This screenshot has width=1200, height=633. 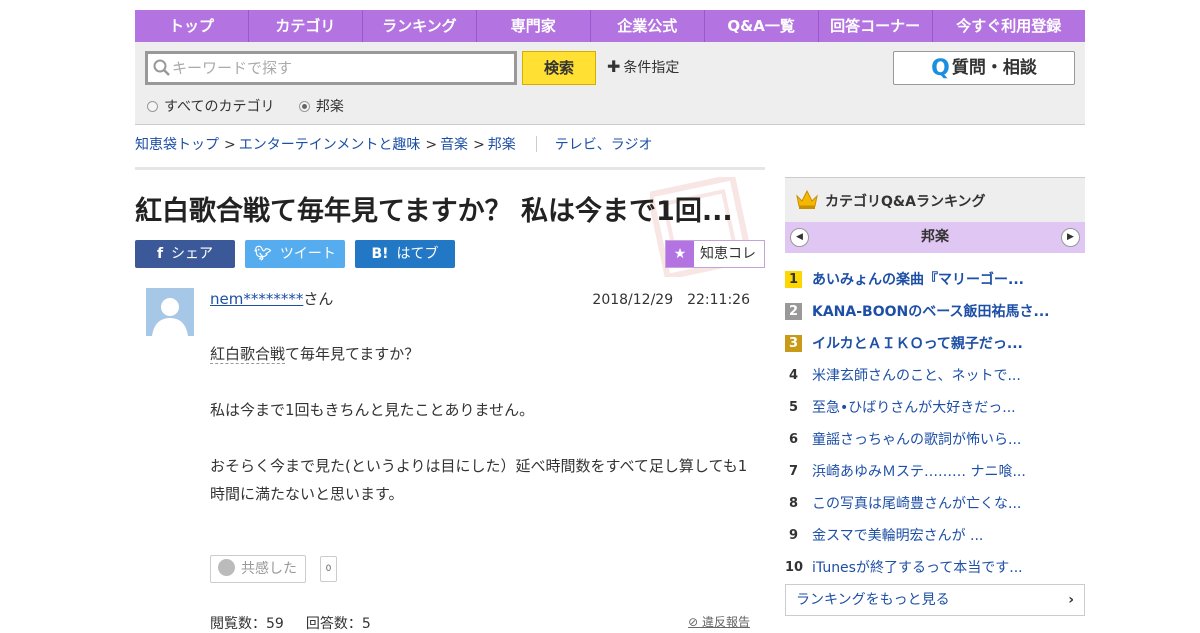 What do you see at coordinates (799, 237) in the screenshot?
I see `prev-category-icon: ◀` at bounding box center [799, 237].